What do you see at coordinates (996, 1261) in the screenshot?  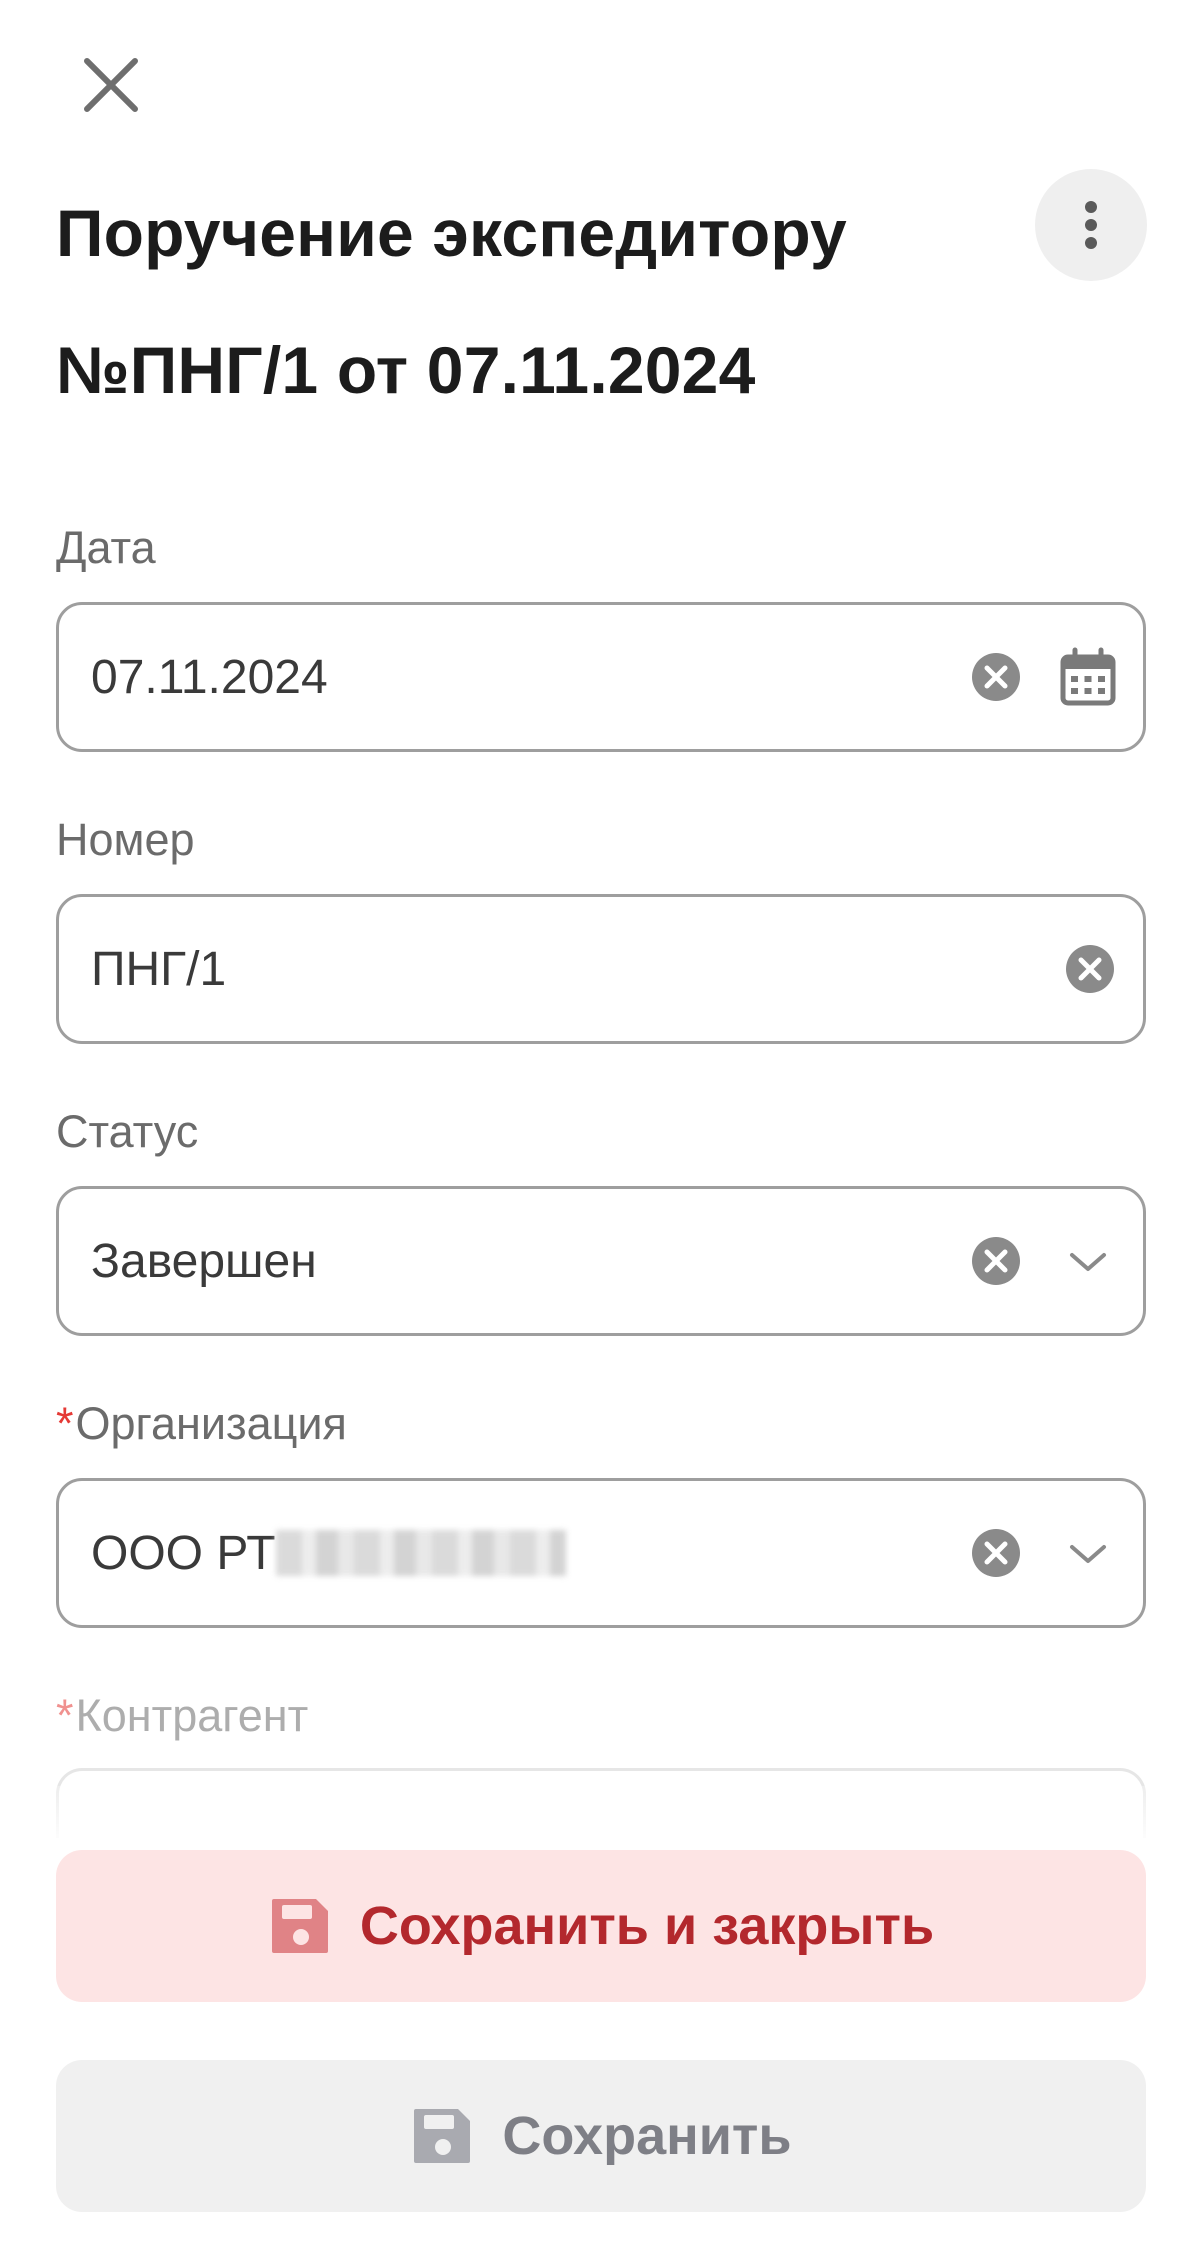 I see `clear-status-icon` at bounding box center [996, 1261].